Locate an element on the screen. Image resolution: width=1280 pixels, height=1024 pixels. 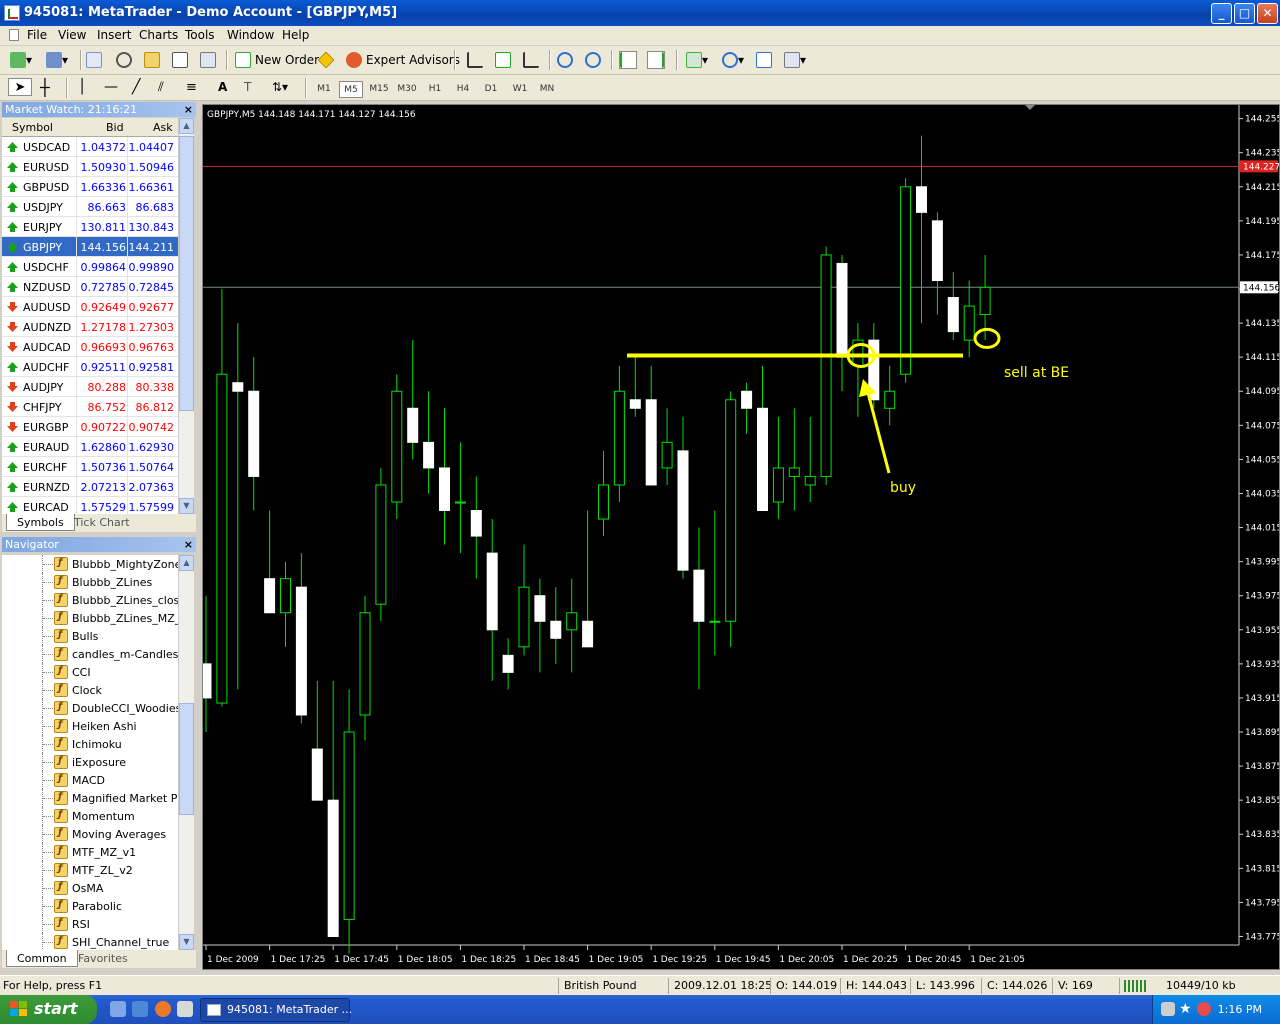
table-row: EURUSD 1.50930 1.50946 is located at coordinates (90, 167).